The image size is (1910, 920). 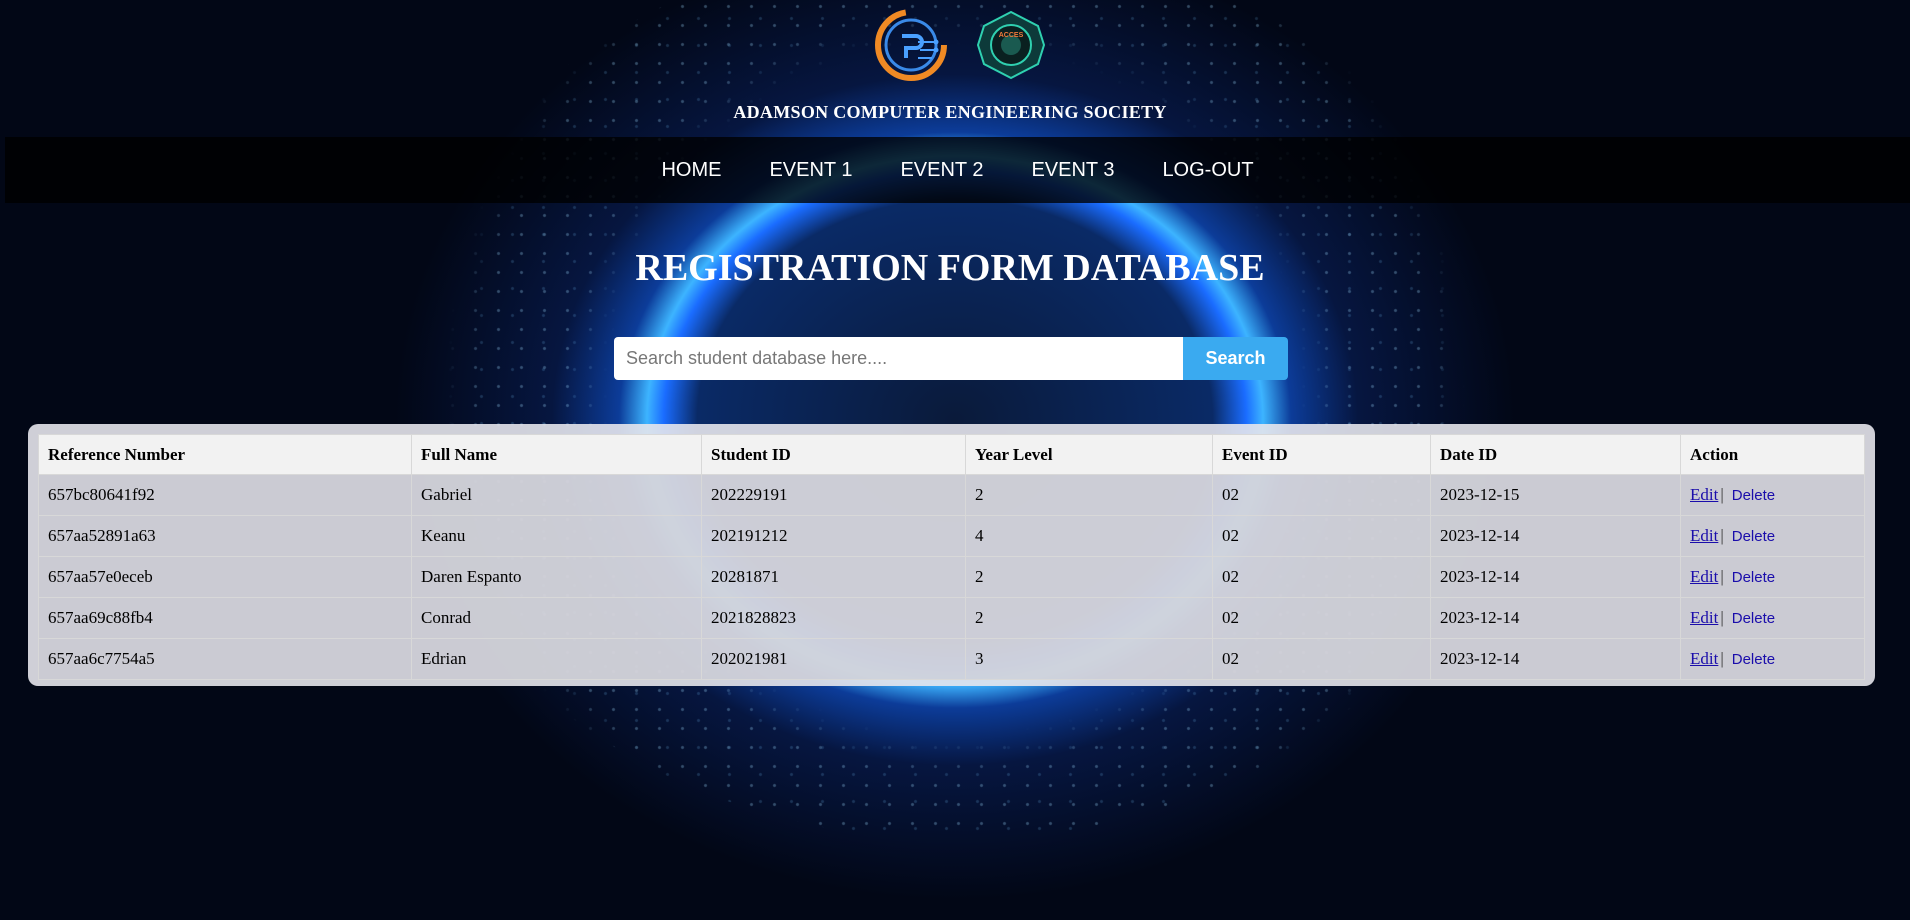 I want to click on cell-year-level: 3, so click(x=1089, y=659).